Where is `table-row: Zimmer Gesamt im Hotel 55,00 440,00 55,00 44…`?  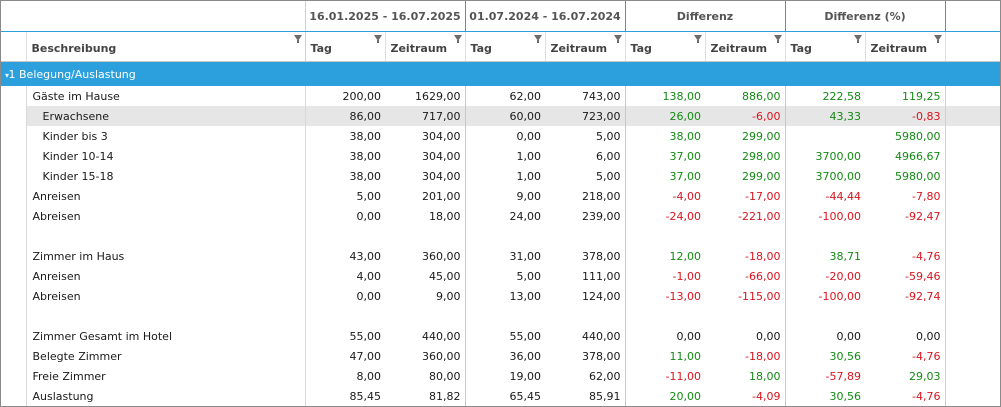 table-row: Zimmer Gesamt im Hotel 55,00 440,00 55,00 44… is located at coordinates (500, 336).